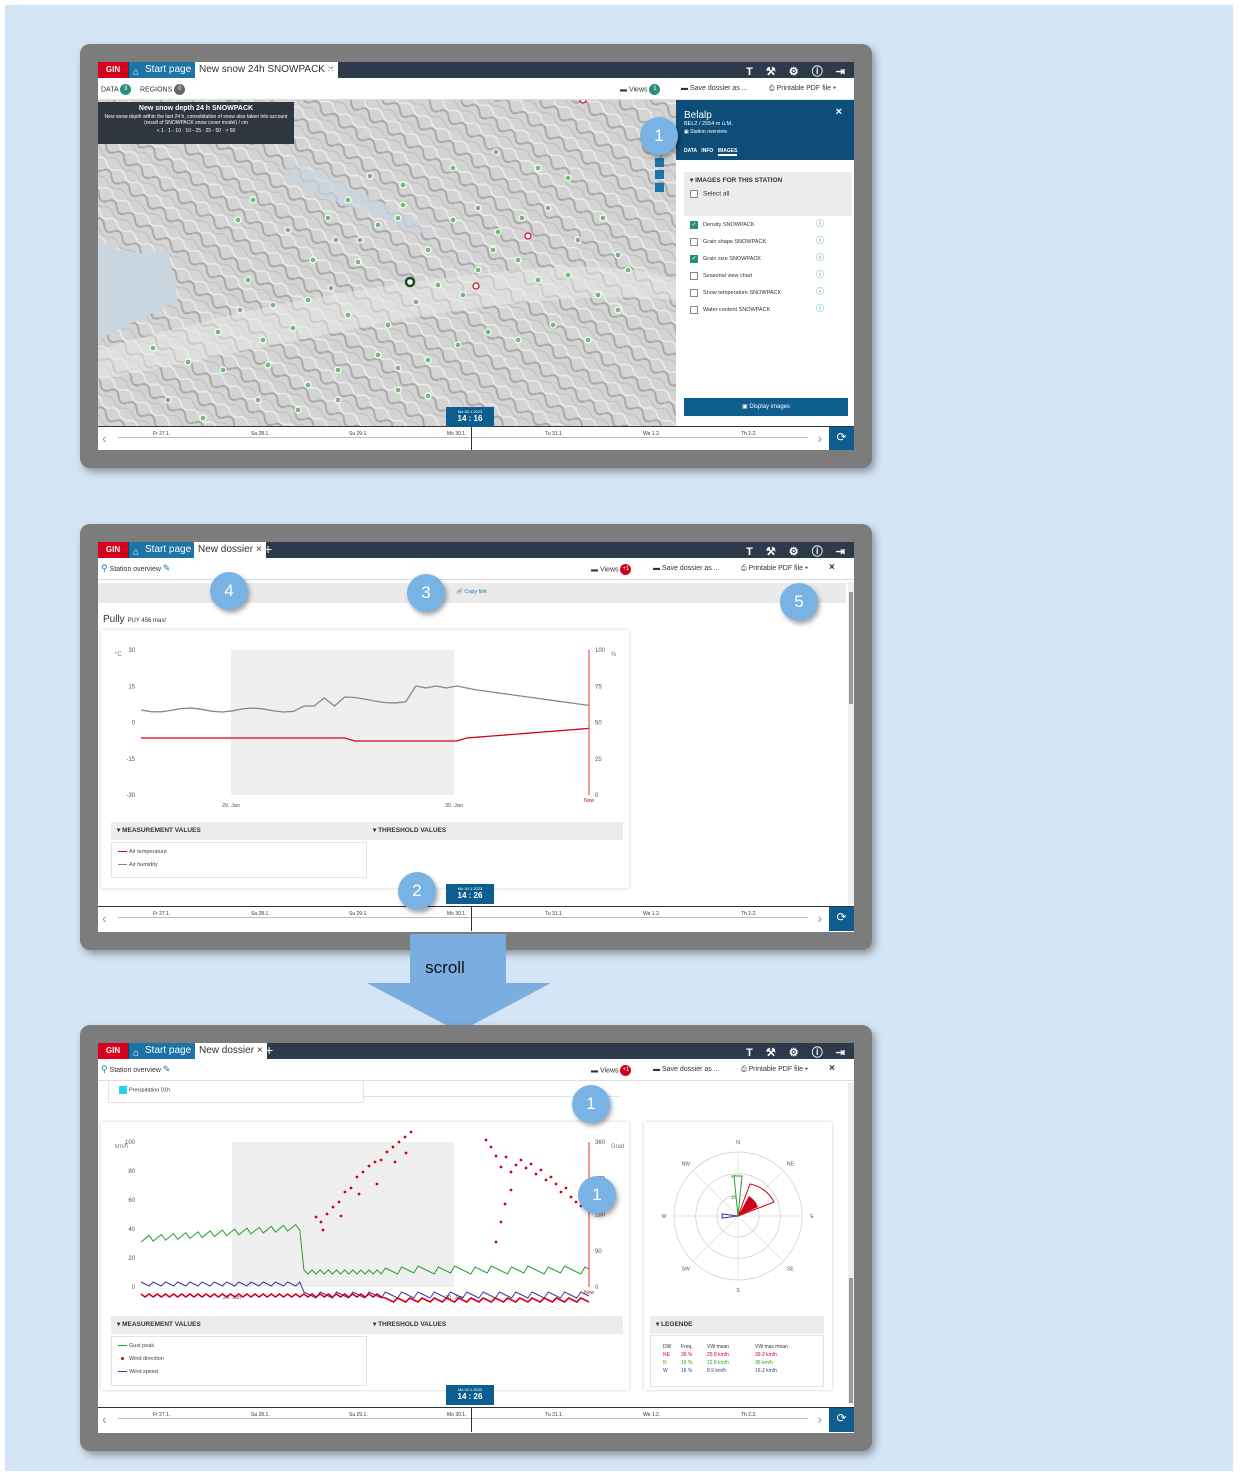 This screenshot has width=1240, height=1477. What do you see at coordinates (135, 1069) in the screenshot?
I see `station-overview-button: ⚲ Station overview ✎` at bounding box center [135, 1069].